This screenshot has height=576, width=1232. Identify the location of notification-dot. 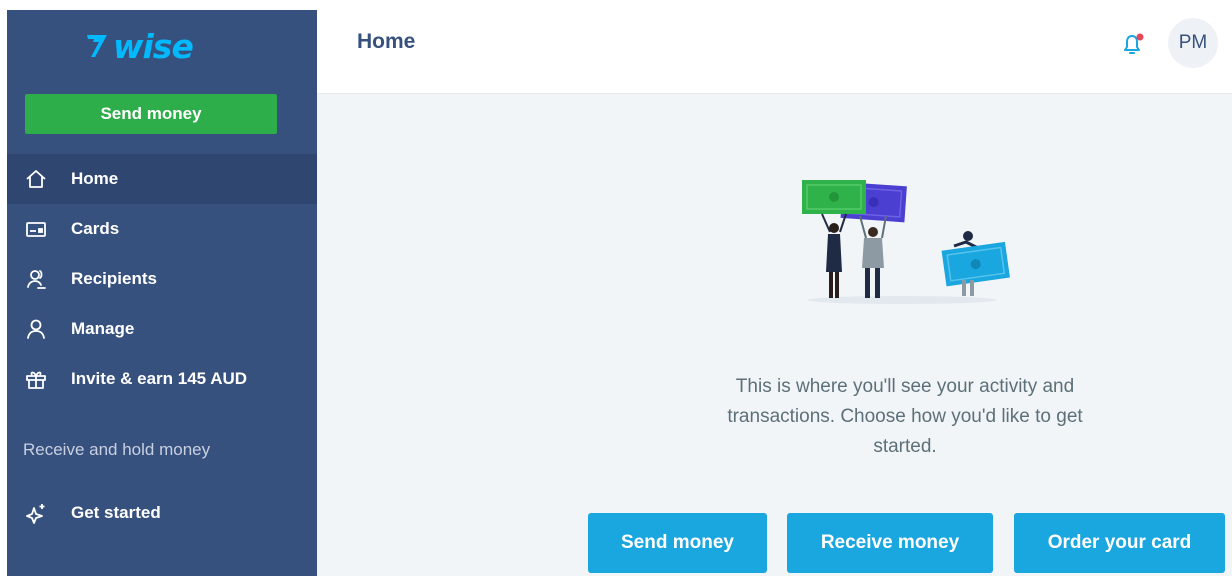
(1140, 37).